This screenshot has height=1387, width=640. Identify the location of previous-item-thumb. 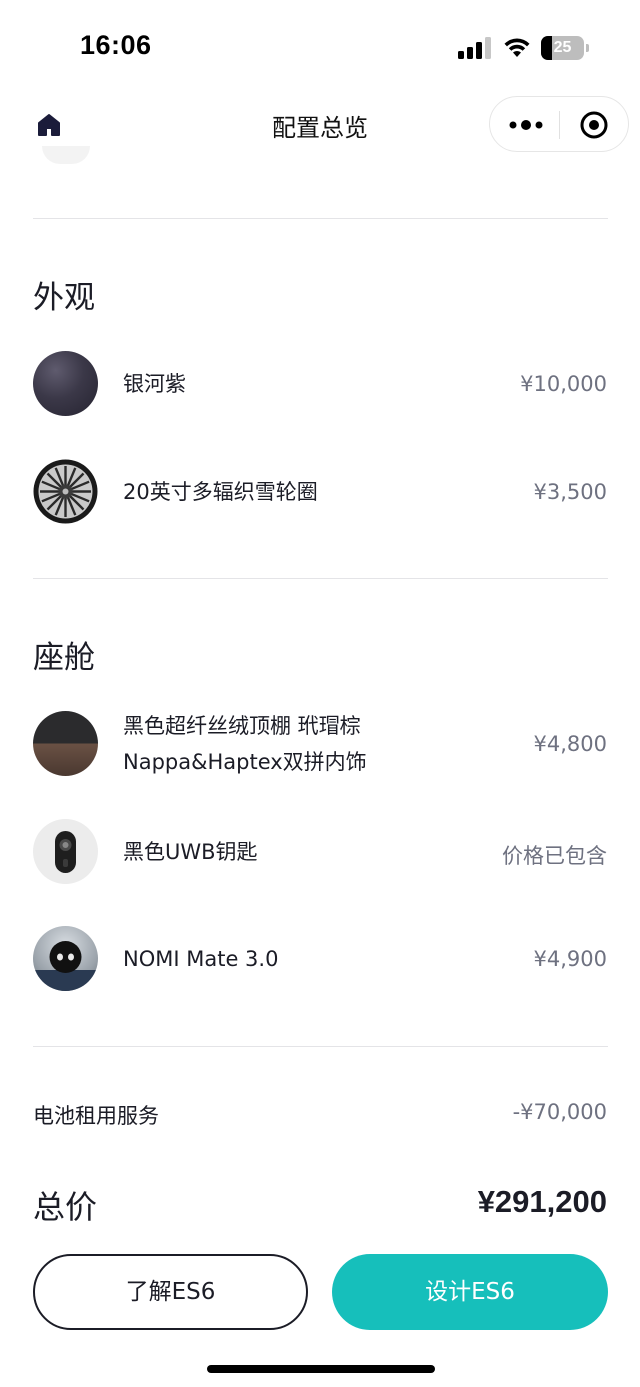
(66, 155).